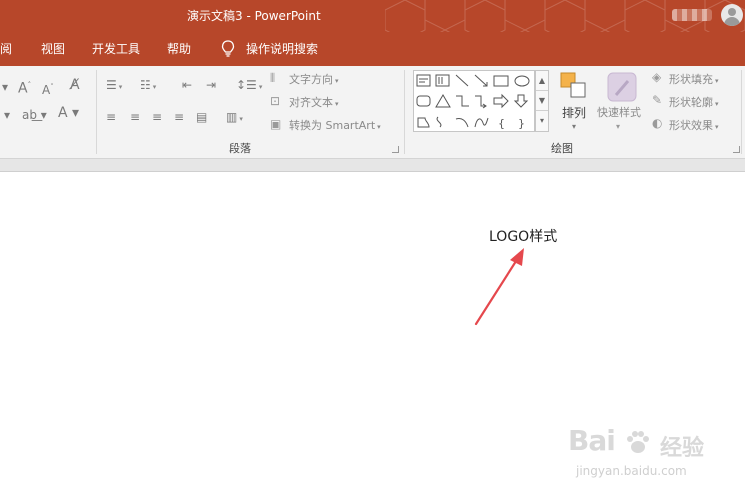 The image size is (745, 497). What do you see at coordinates (372, 49) in the screenshot?
I see `ribbon-tab-row: 审阅 视图 开发工具 帮助 操作说明搜索` at bounding box center [372, 49].